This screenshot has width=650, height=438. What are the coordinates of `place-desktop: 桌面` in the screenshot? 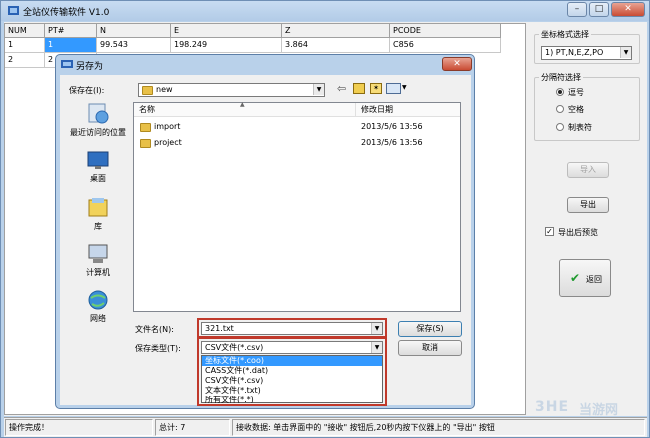 It's located at (98, 167).